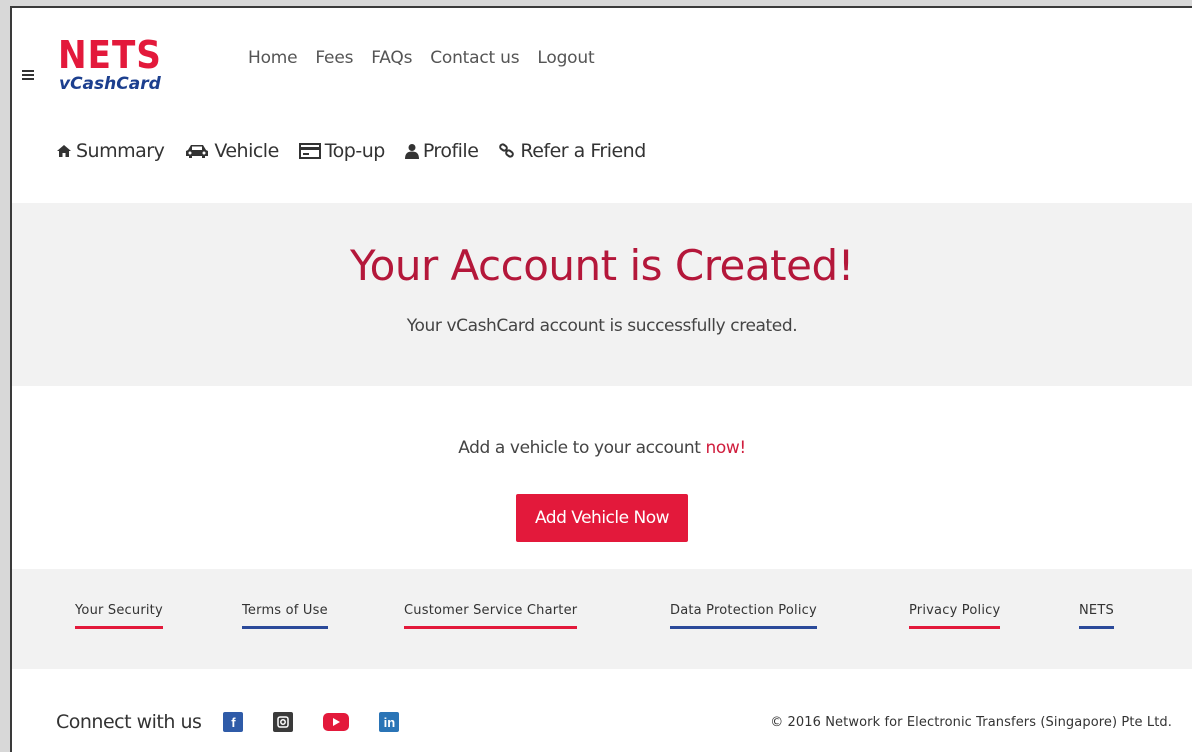 Image resolution: width=1192 pixels, height=752 pixels. Describe the element at coordinates (233, 722) in the screenshot. I see `facebook-icon: f` at that location.